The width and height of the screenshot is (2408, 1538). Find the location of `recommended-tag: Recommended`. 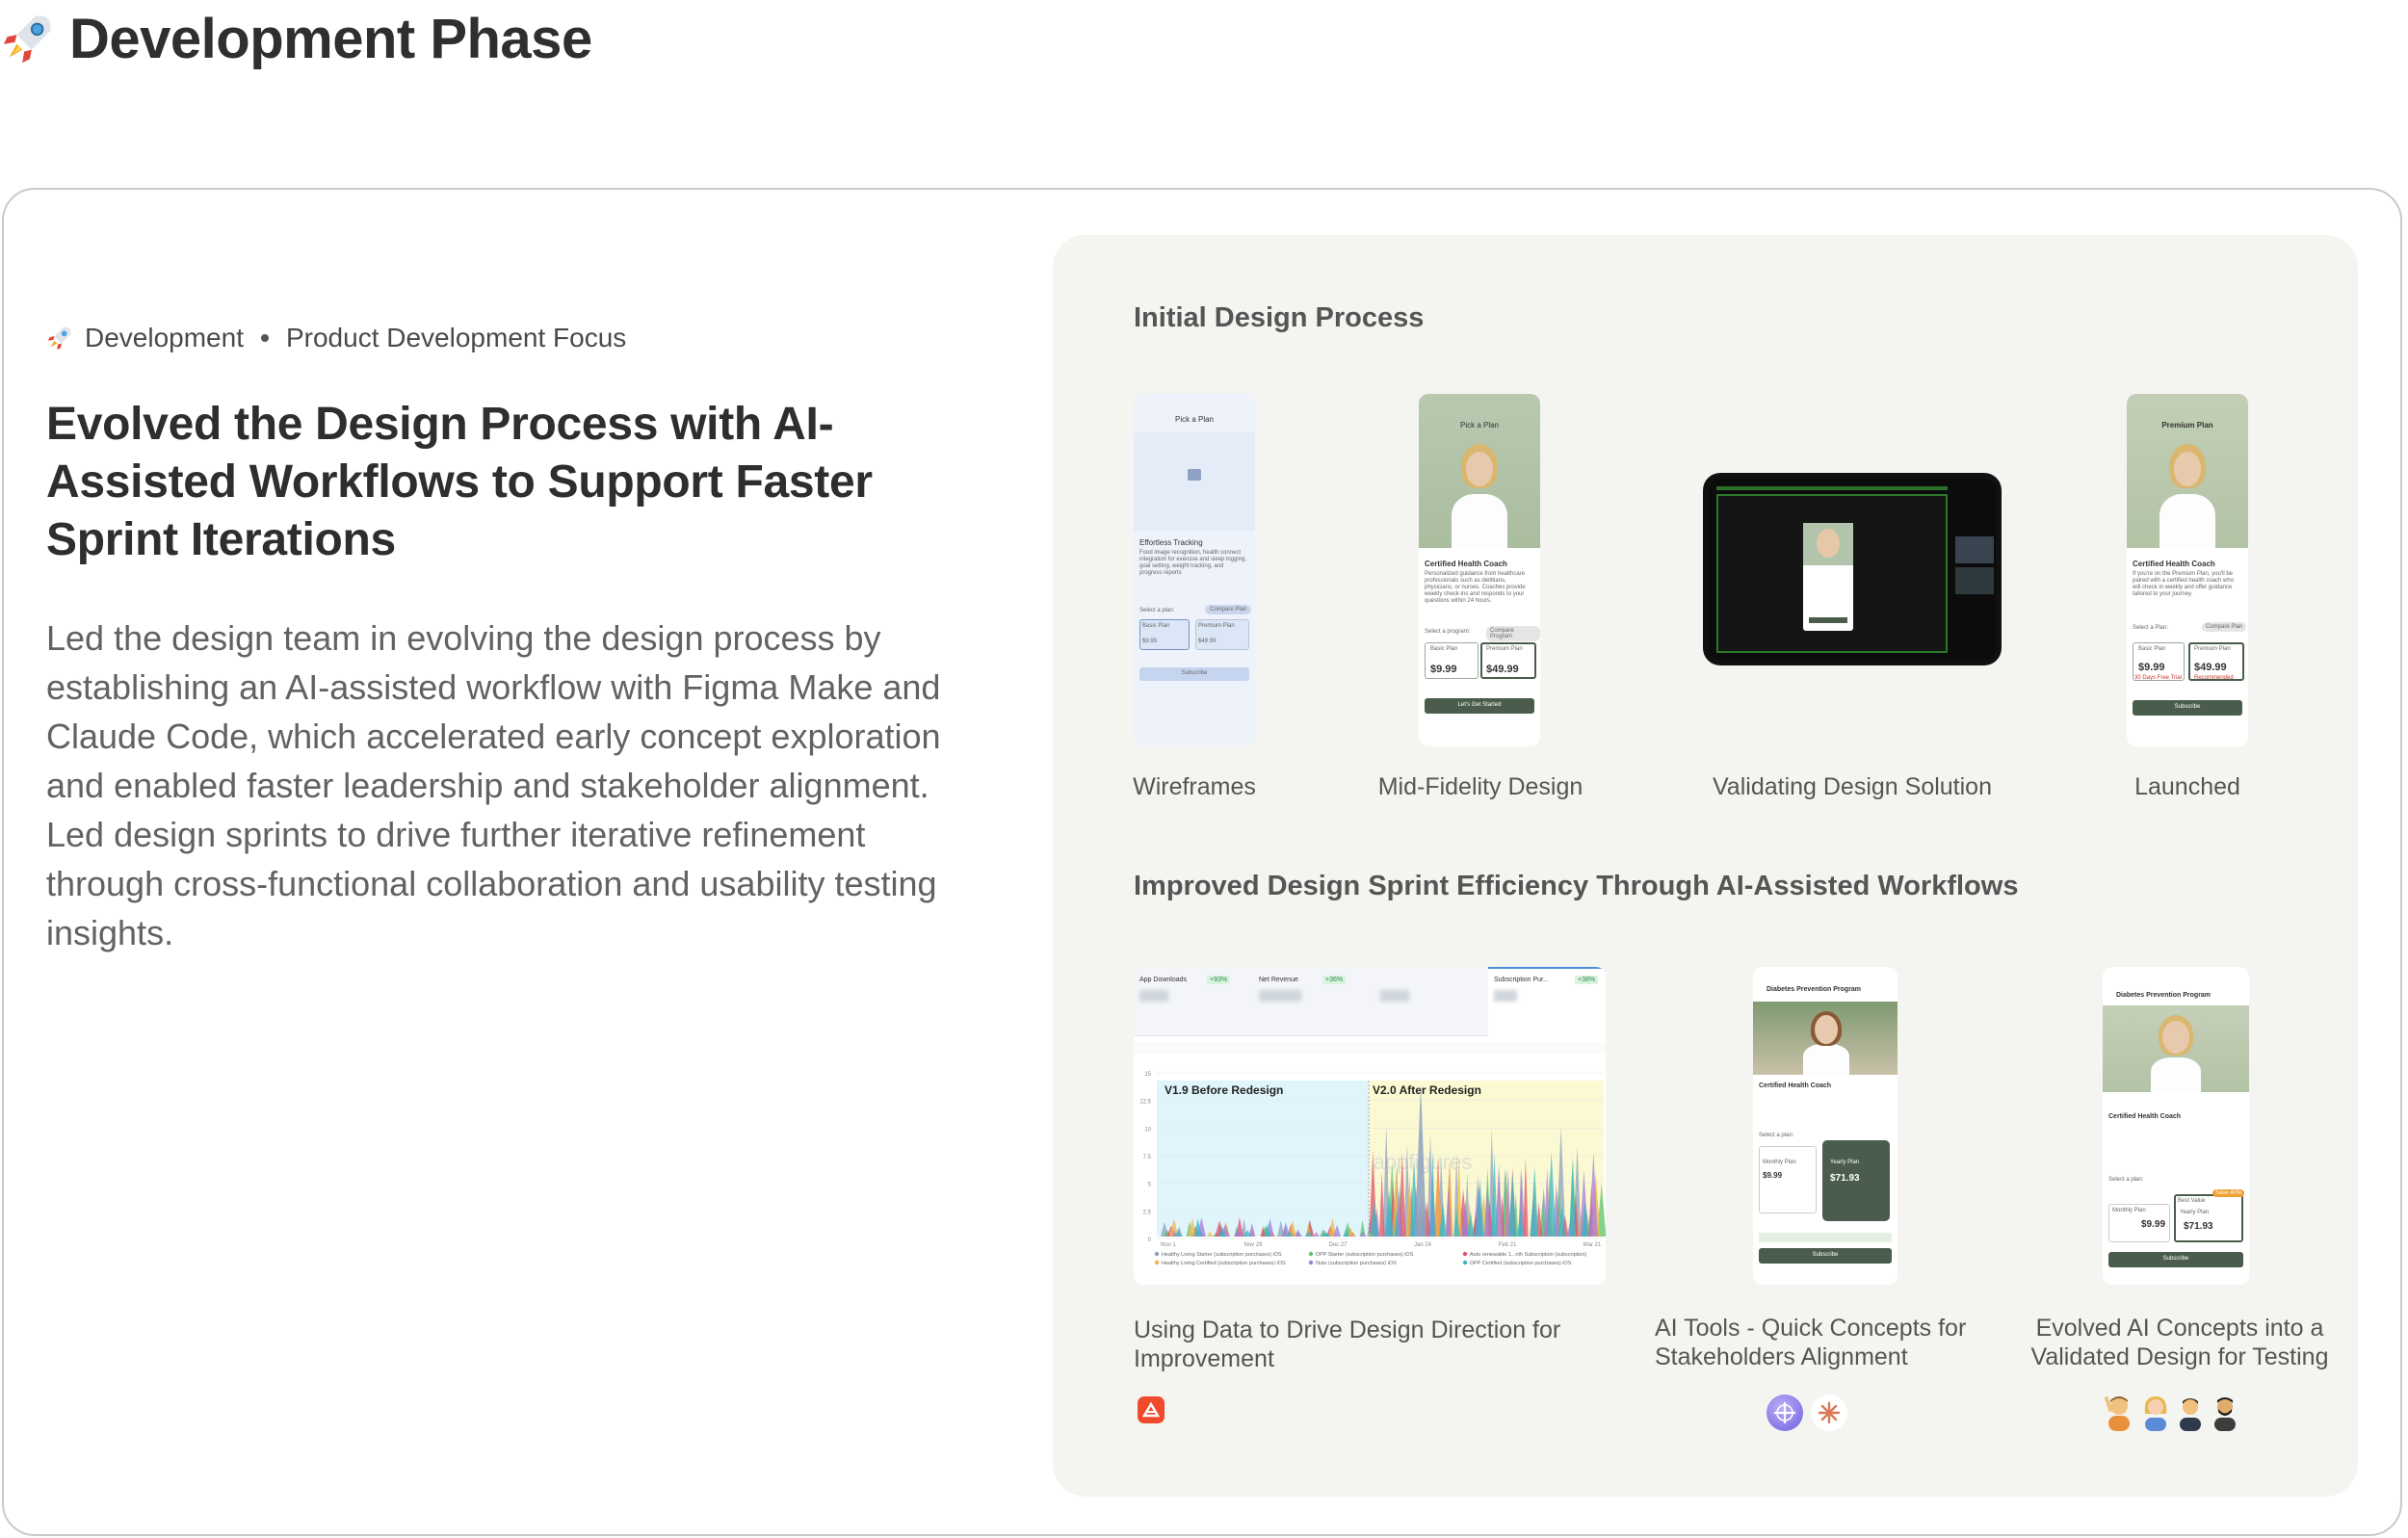

recommended-tag: Recommended is located at coordinates (2214, 678).